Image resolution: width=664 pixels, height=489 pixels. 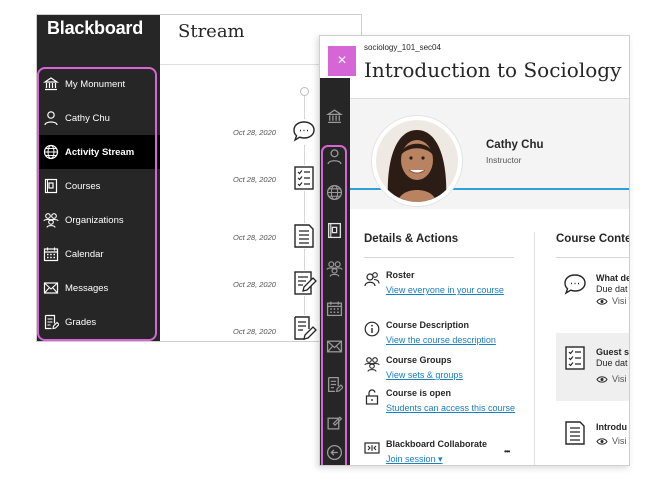 What do you see at coordinates (411, 239) in the screenshot?
I see `details-heading: Details & Actions` at bounding box center [411, 239].